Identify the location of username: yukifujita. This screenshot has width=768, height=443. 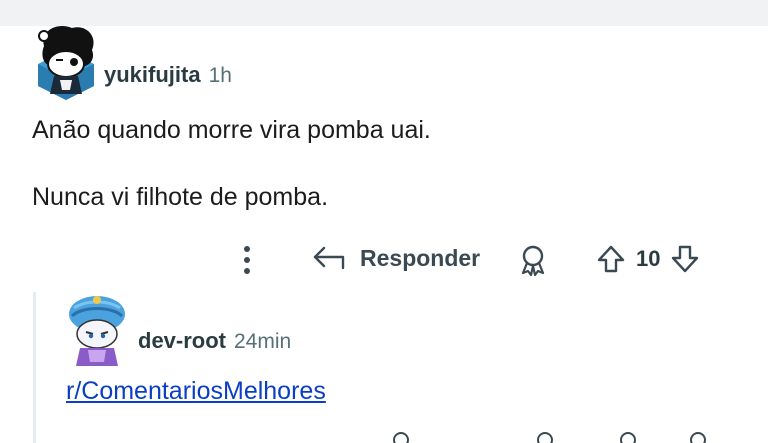
(152, 75).